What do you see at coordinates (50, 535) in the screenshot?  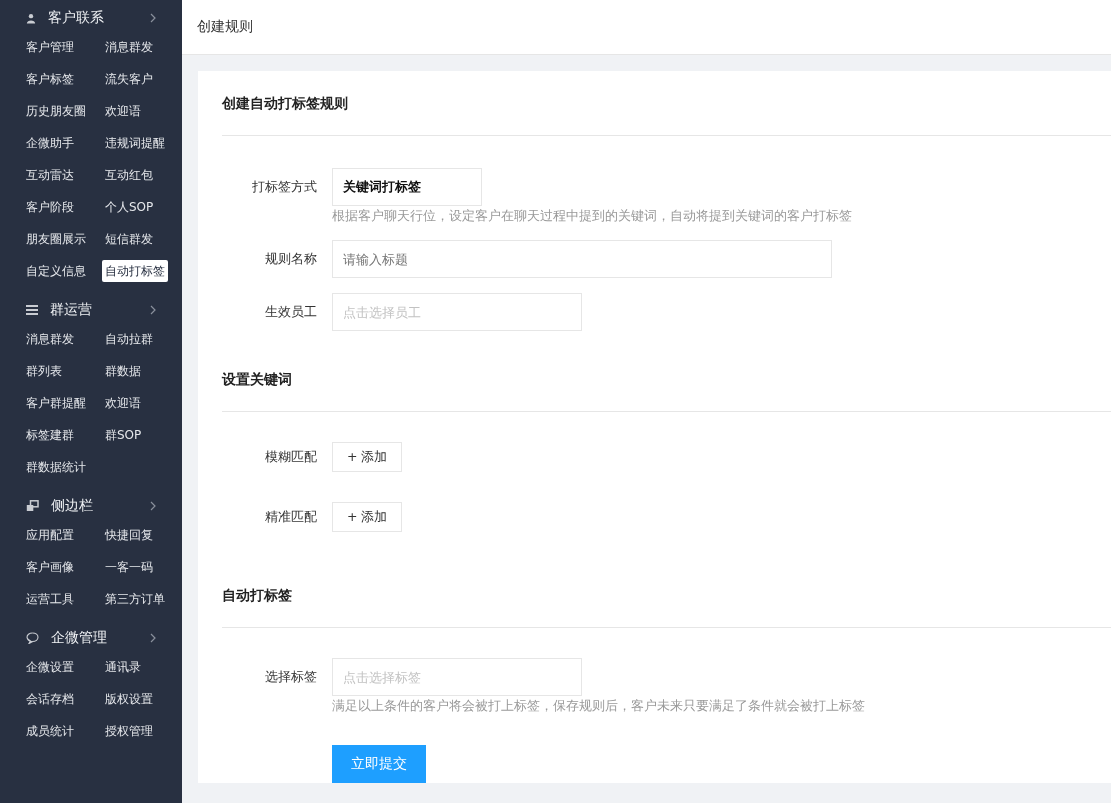 I see `menu-item: 应用配置` at bounding box center [50, 535].